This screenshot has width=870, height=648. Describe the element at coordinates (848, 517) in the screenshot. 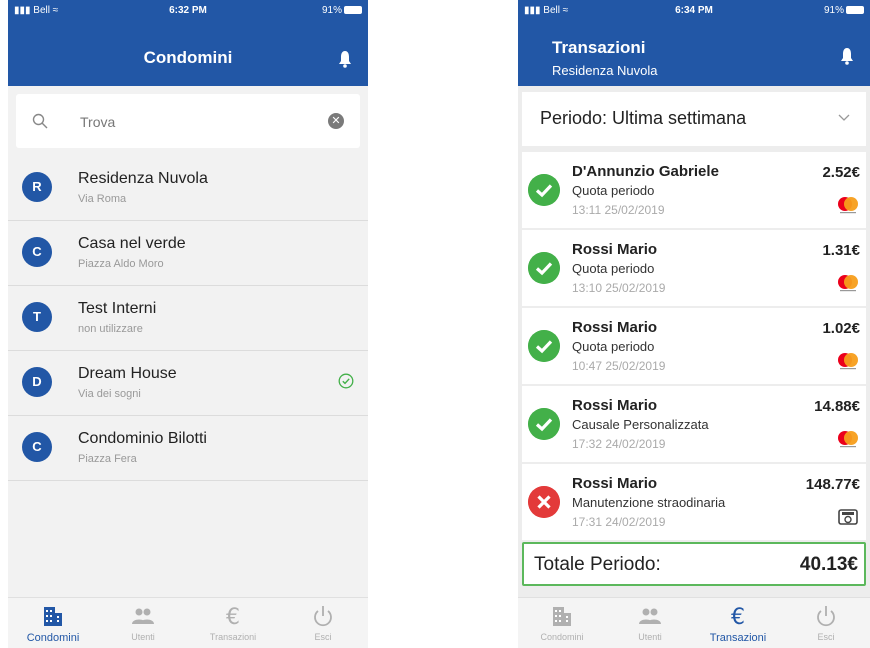

I see `cash-register-icon` at that location.